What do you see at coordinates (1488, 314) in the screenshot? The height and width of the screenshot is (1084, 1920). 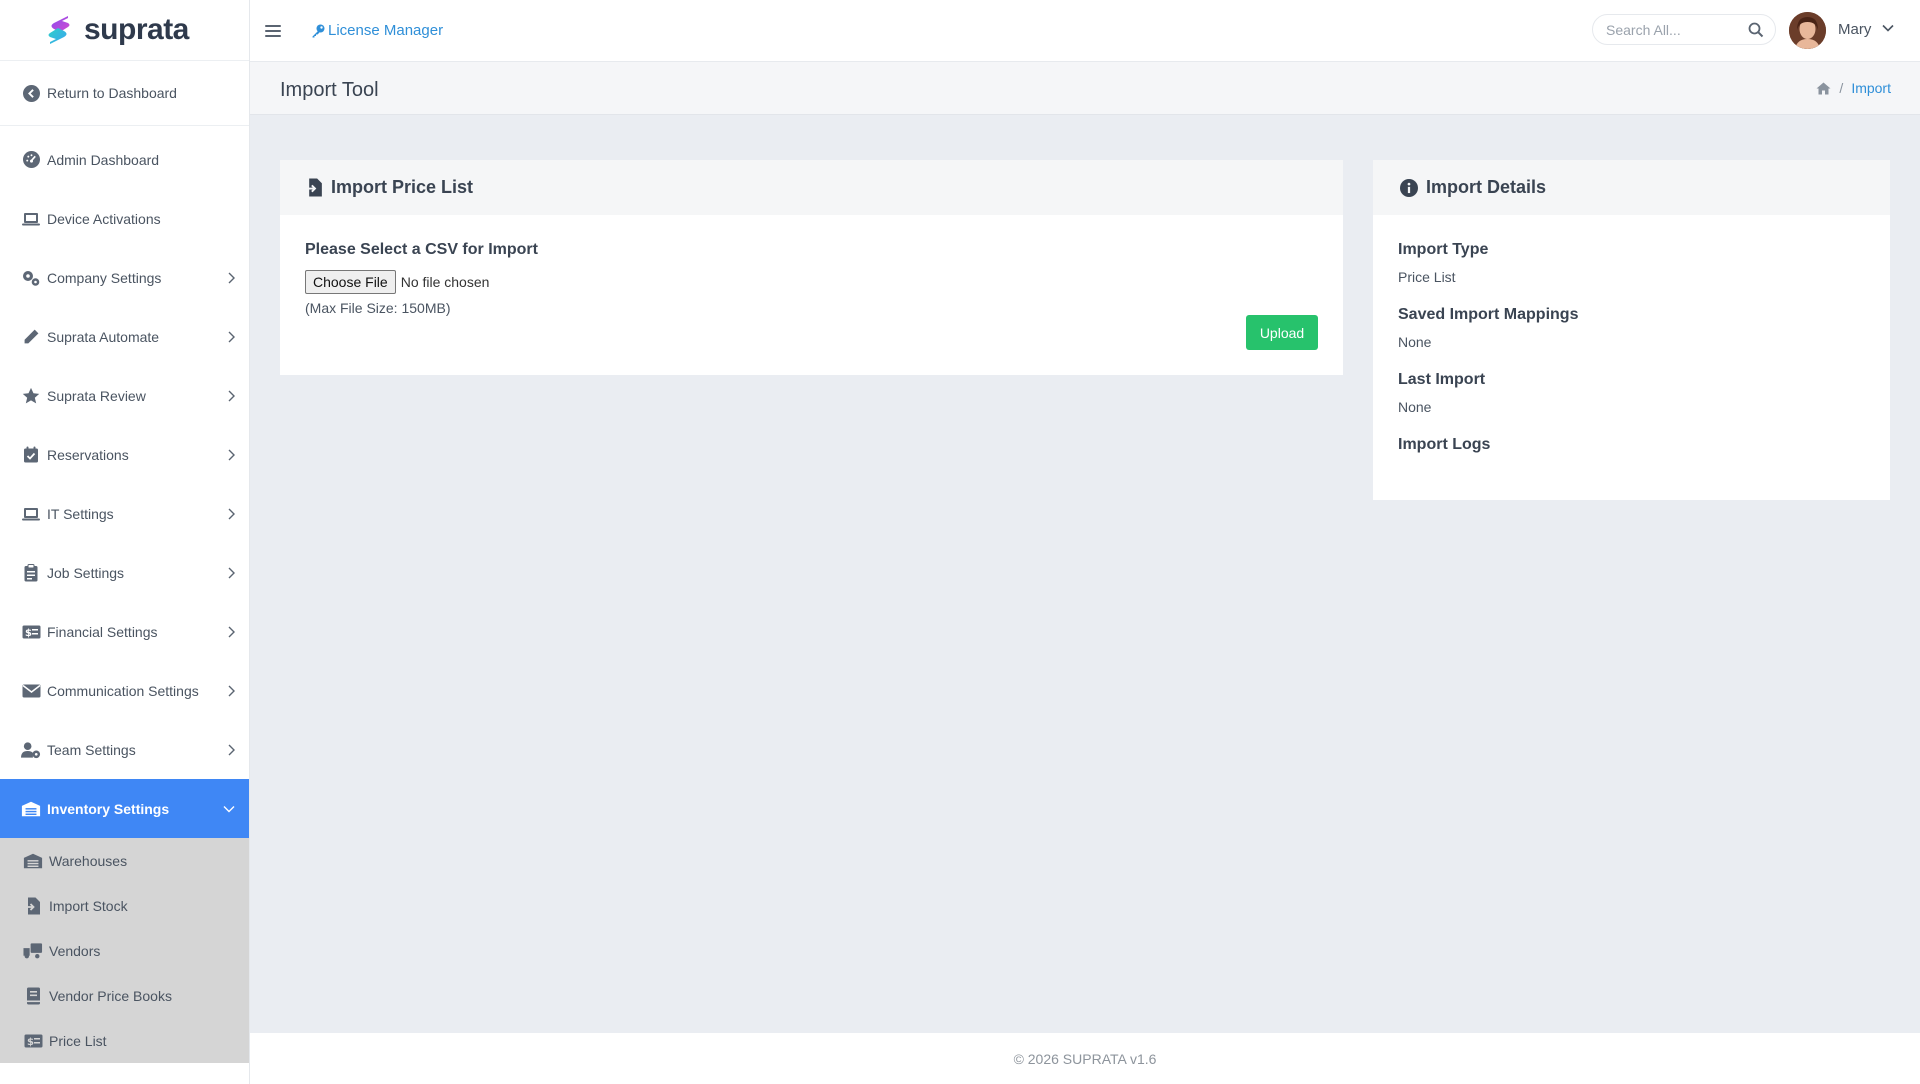 I see `saved-mappings-label: Saved Import Mappings` at bounding box center [1488, 314].